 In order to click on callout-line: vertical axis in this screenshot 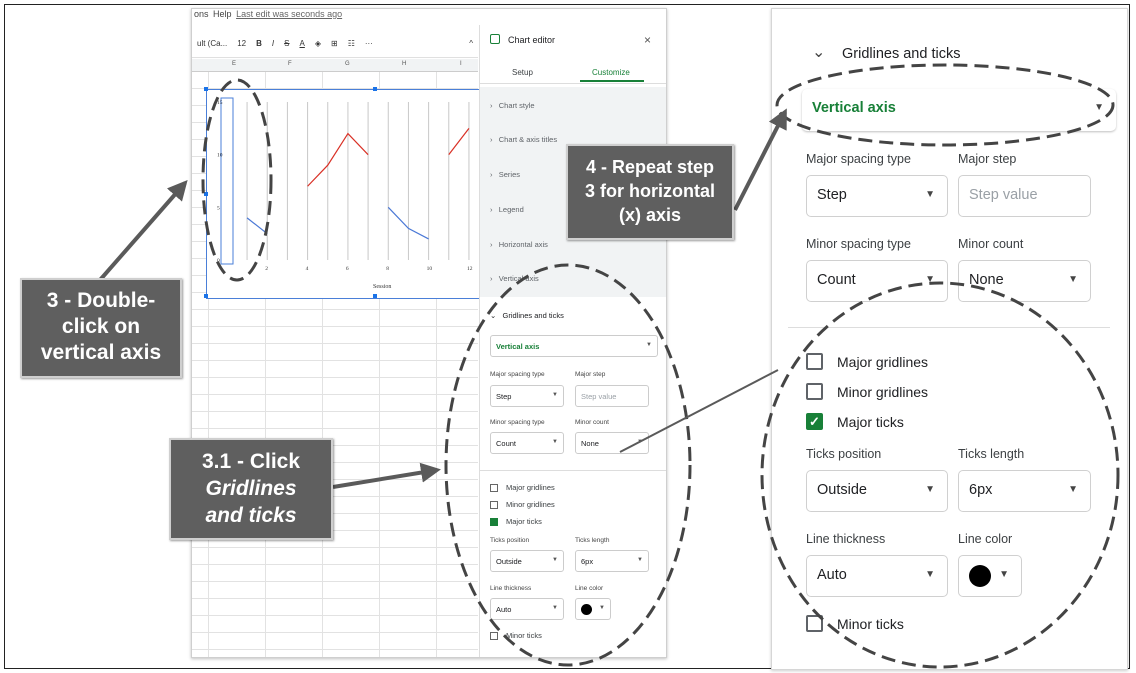, I will do `click(101, 352)`.